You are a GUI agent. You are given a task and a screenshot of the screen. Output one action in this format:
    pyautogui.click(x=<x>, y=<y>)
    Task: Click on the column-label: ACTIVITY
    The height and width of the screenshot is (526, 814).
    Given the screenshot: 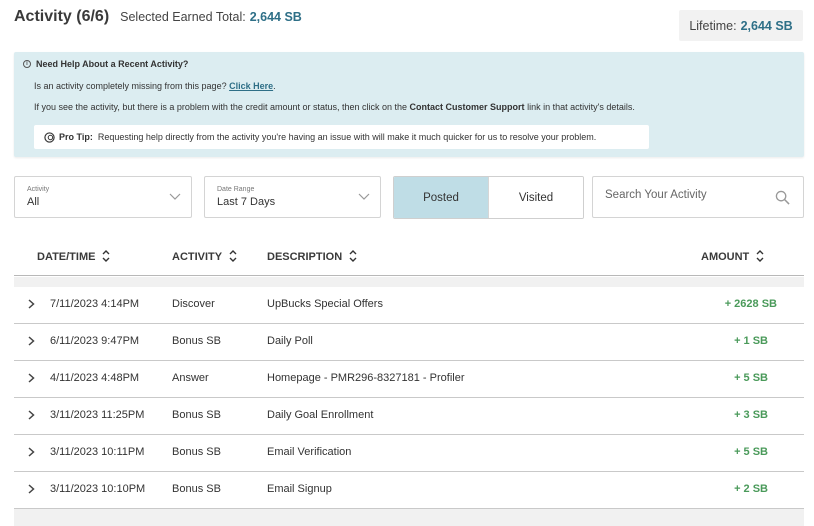 What is the action you would take?
    pyautogui.click(x=197, y=256)
    